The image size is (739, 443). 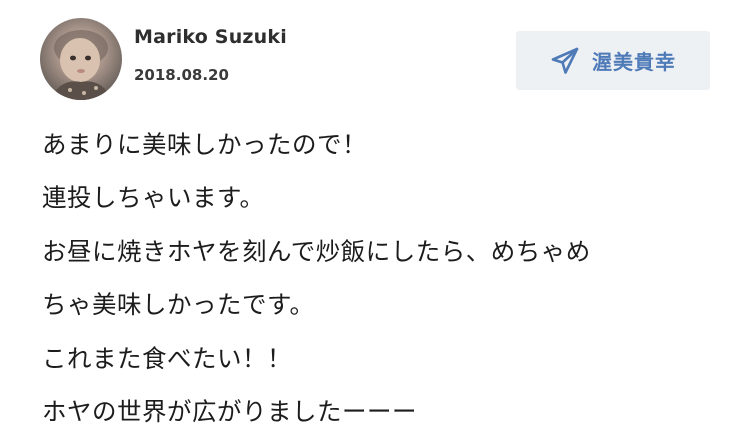 What do you see at coordinates (153, 198) in the screenshot?
I see `message-line: 連投しちゃいます。` at bounding box center [153, 198].